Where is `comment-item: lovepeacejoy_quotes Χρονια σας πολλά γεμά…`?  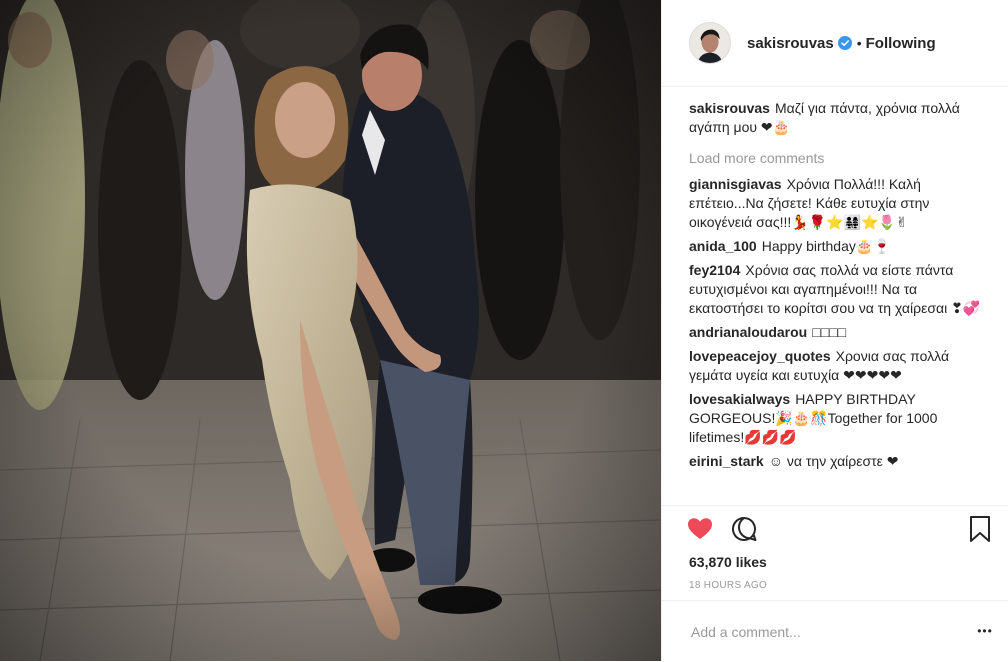 comment-item: lovepeacejoy_quotes Χρονια σας πολλά γεμά… is located at coordinates (840, 366).